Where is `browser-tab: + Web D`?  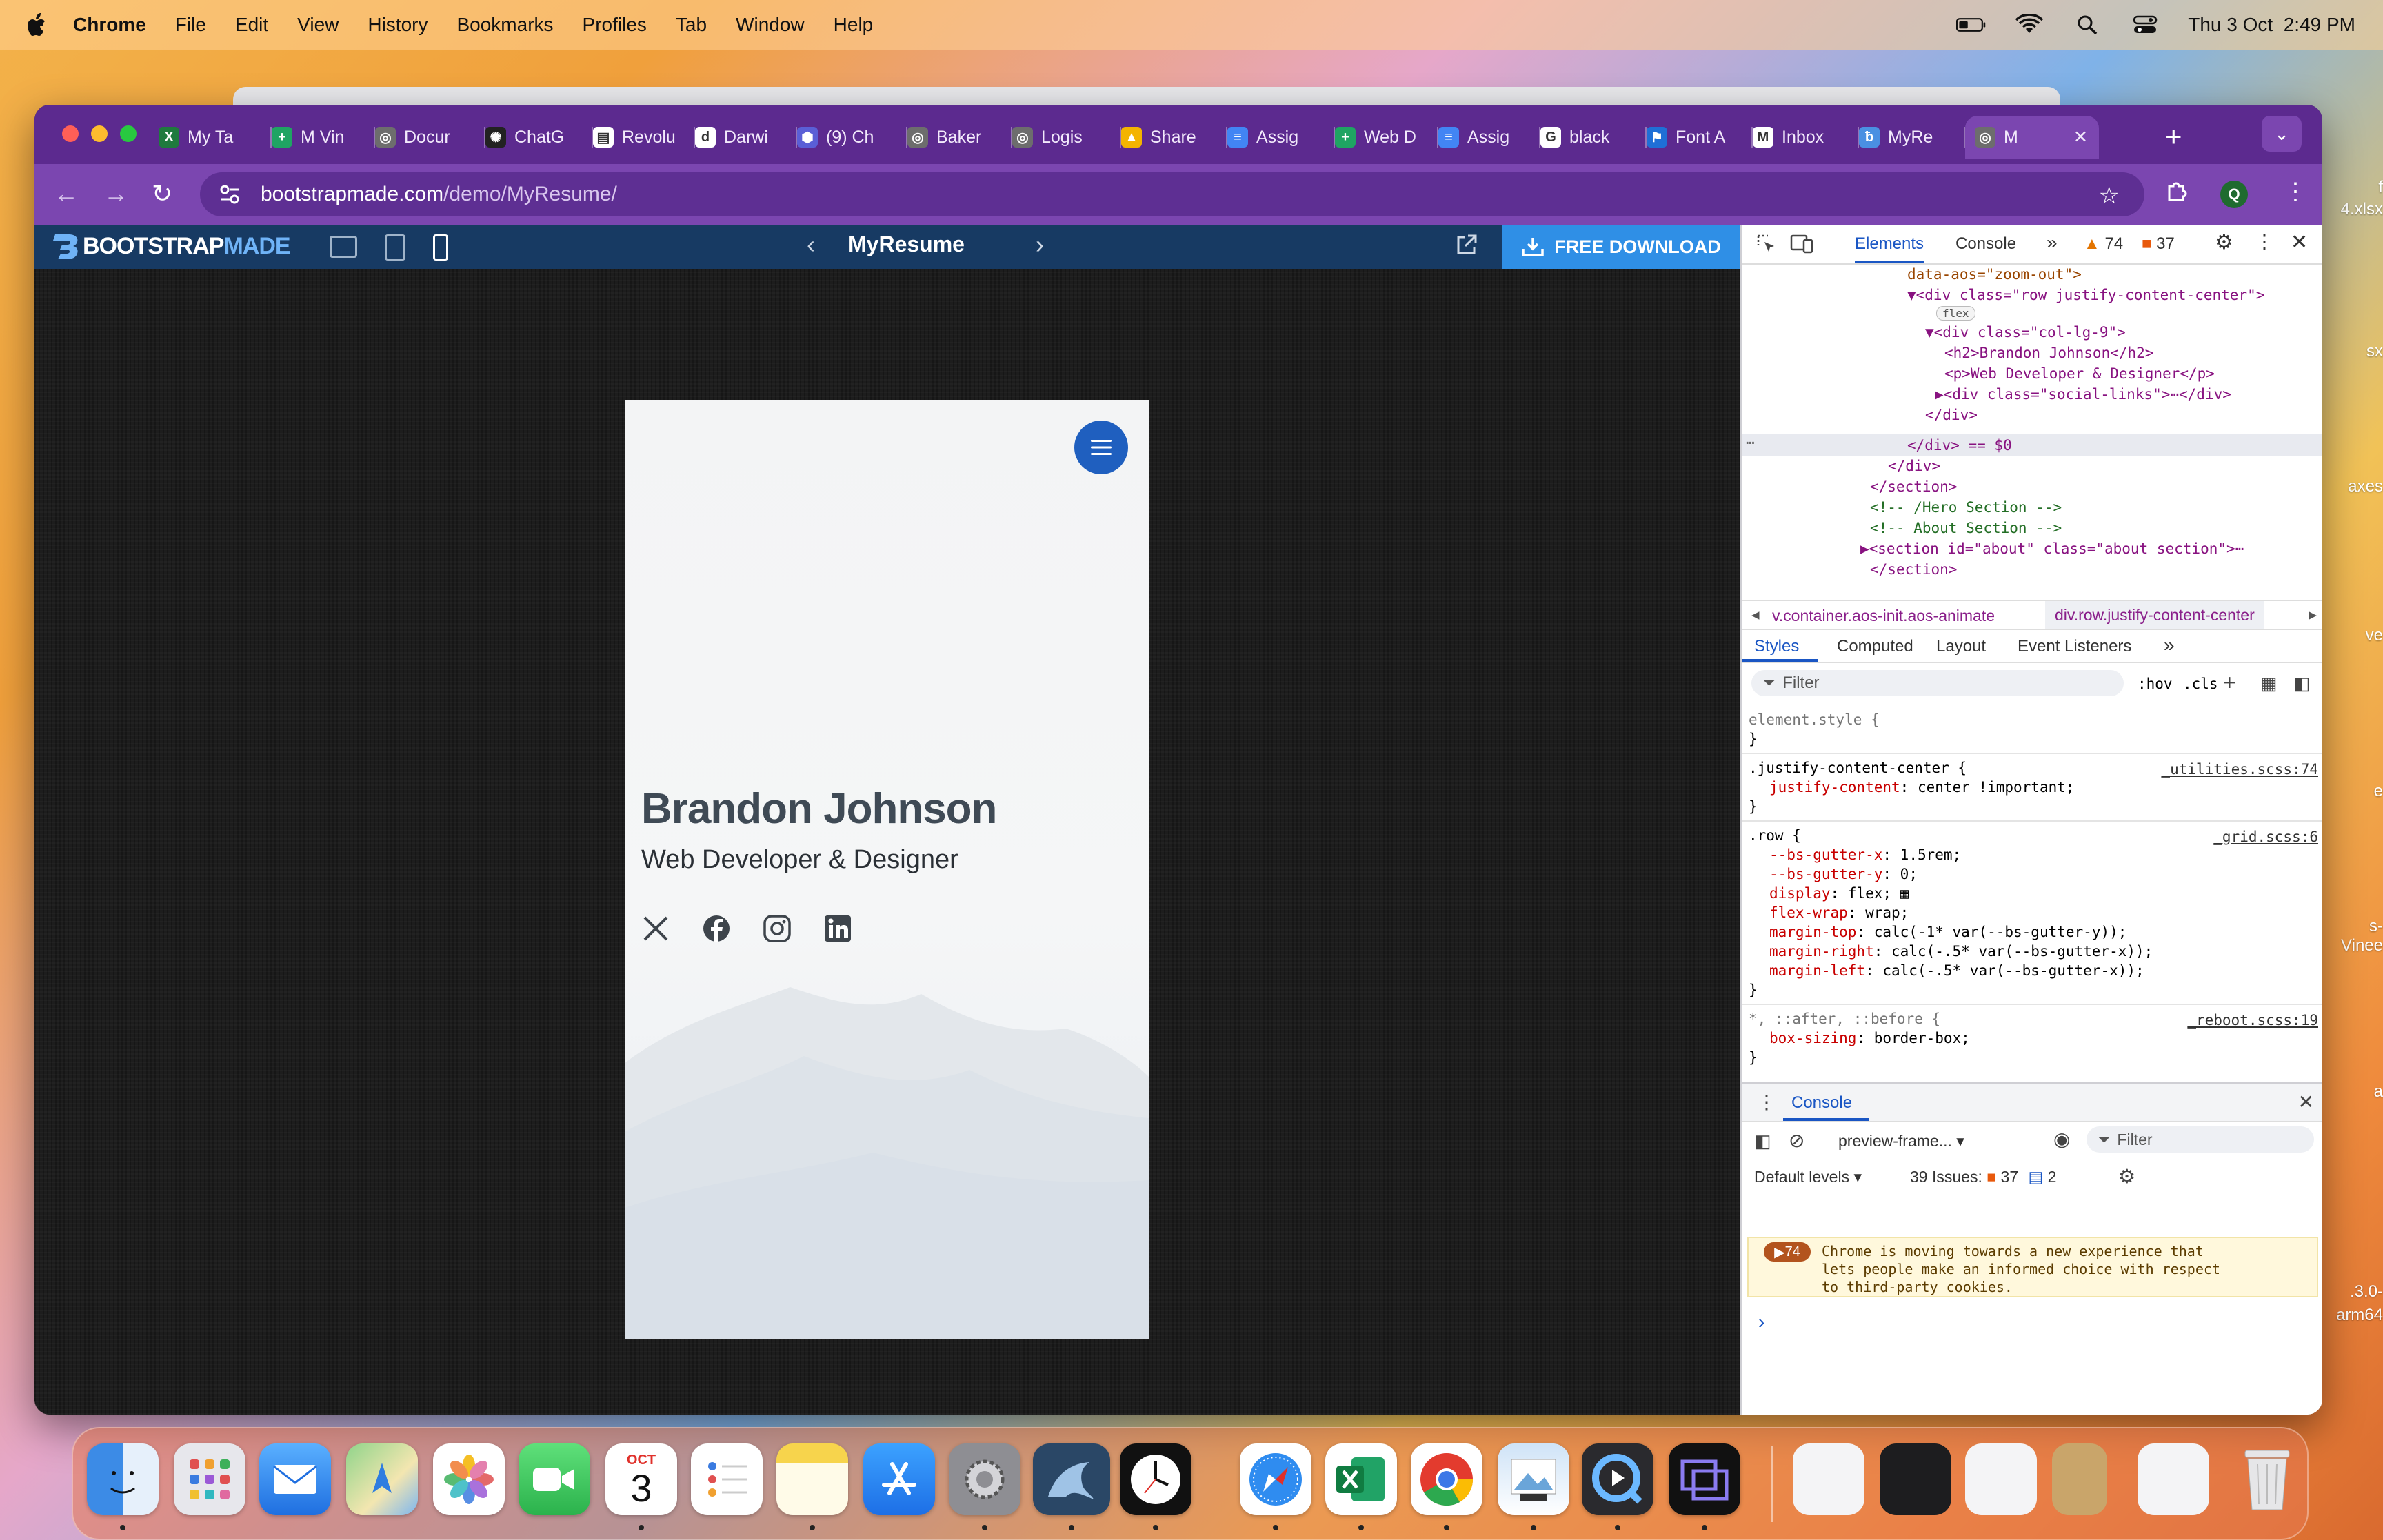
browser-tab: + Web D is located at coordinates (1386, 138).